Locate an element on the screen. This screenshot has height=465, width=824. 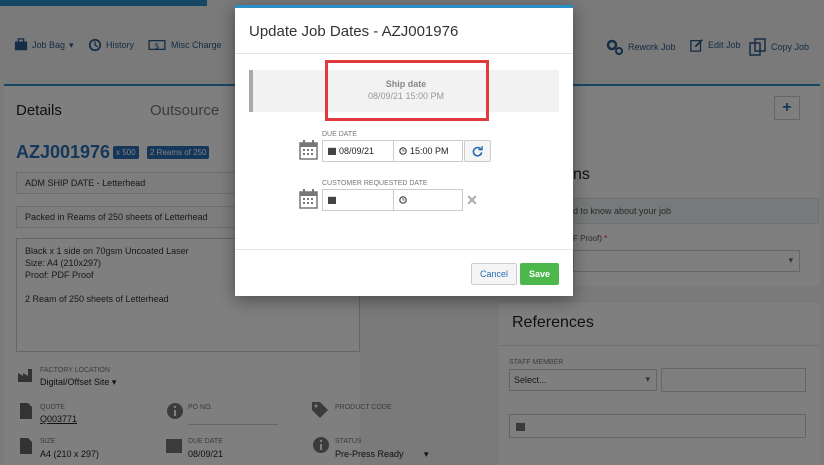
due-datetime-input: 08/09/21 15:00 PM is located at coordinates (392, 151).